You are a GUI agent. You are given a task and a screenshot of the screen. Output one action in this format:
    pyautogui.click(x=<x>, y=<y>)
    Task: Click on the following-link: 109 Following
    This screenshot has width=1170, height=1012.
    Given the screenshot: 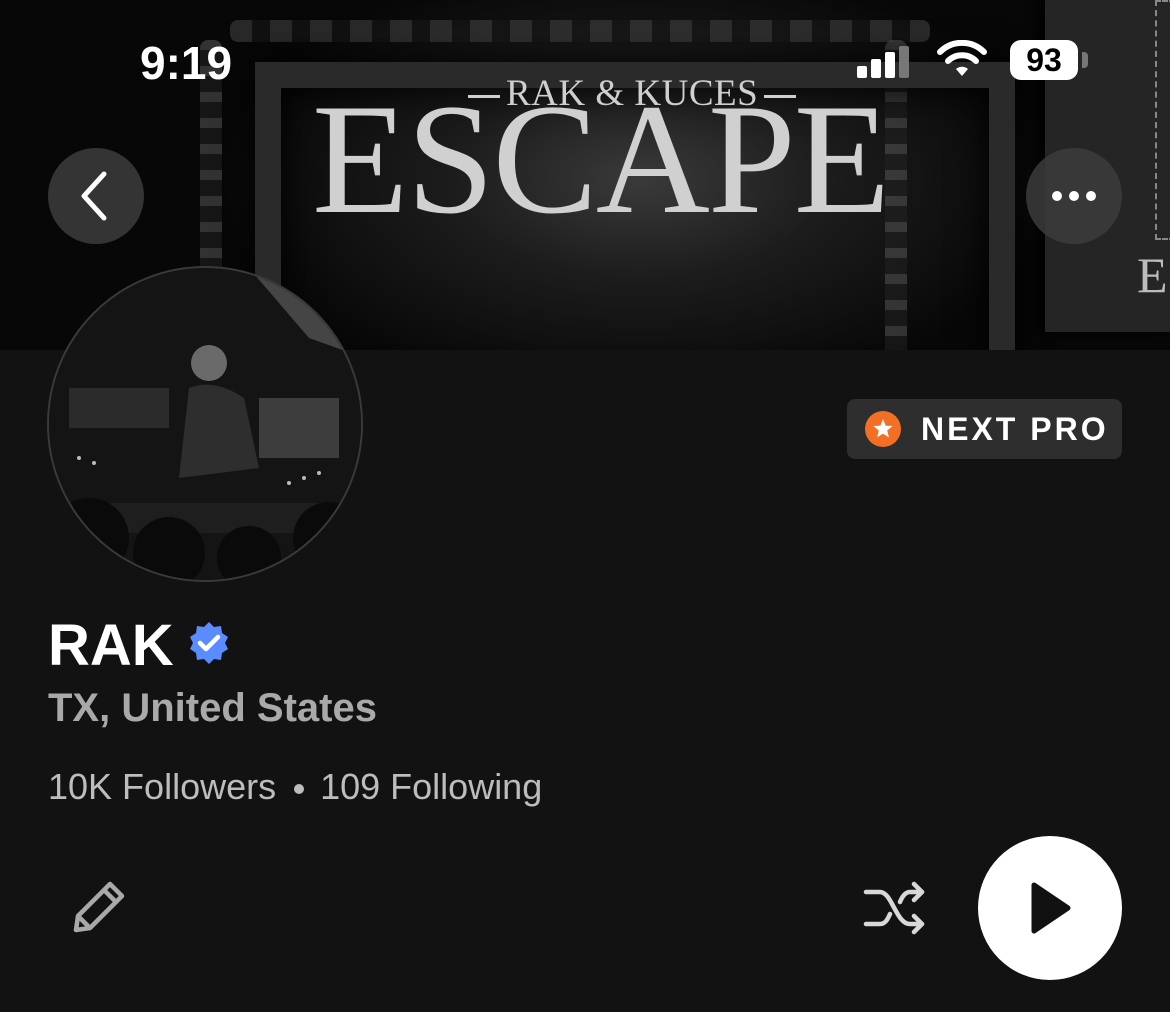 What is the action you would take?
    pyautogui.click(x=431, y=786)
    